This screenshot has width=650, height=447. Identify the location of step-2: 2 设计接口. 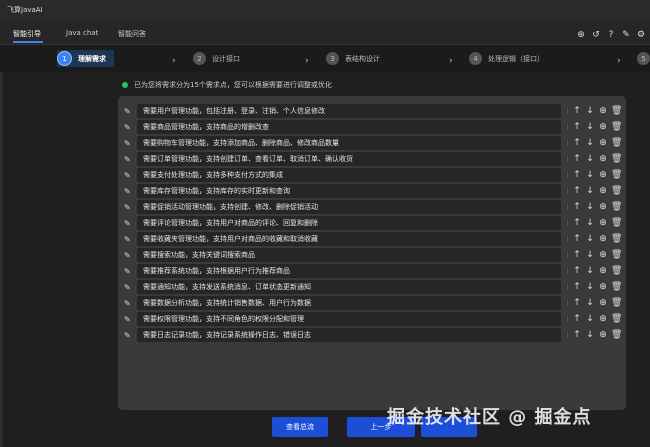
(216, 58).